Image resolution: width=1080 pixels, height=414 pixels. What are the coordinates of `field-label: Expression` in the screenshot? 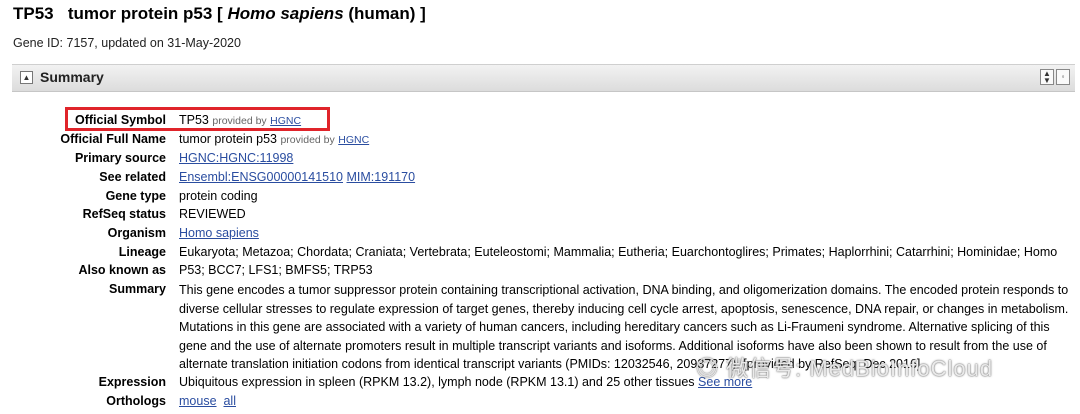 It's located at (132, 382).